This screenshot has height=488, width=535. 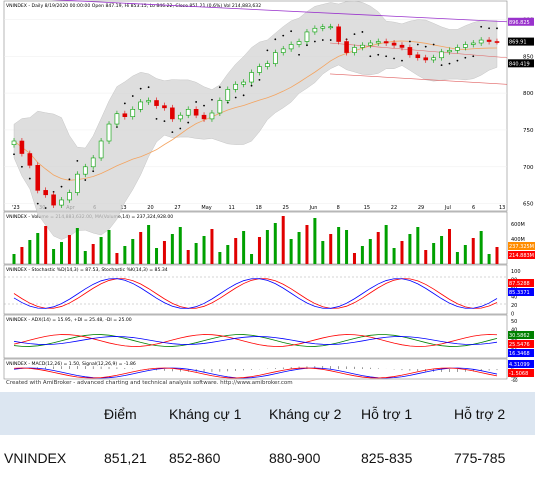 What do you see at coordinates (177, 208) in the screenshot?
I see `x-tick-label: 27` at bounding box center [177, 208].